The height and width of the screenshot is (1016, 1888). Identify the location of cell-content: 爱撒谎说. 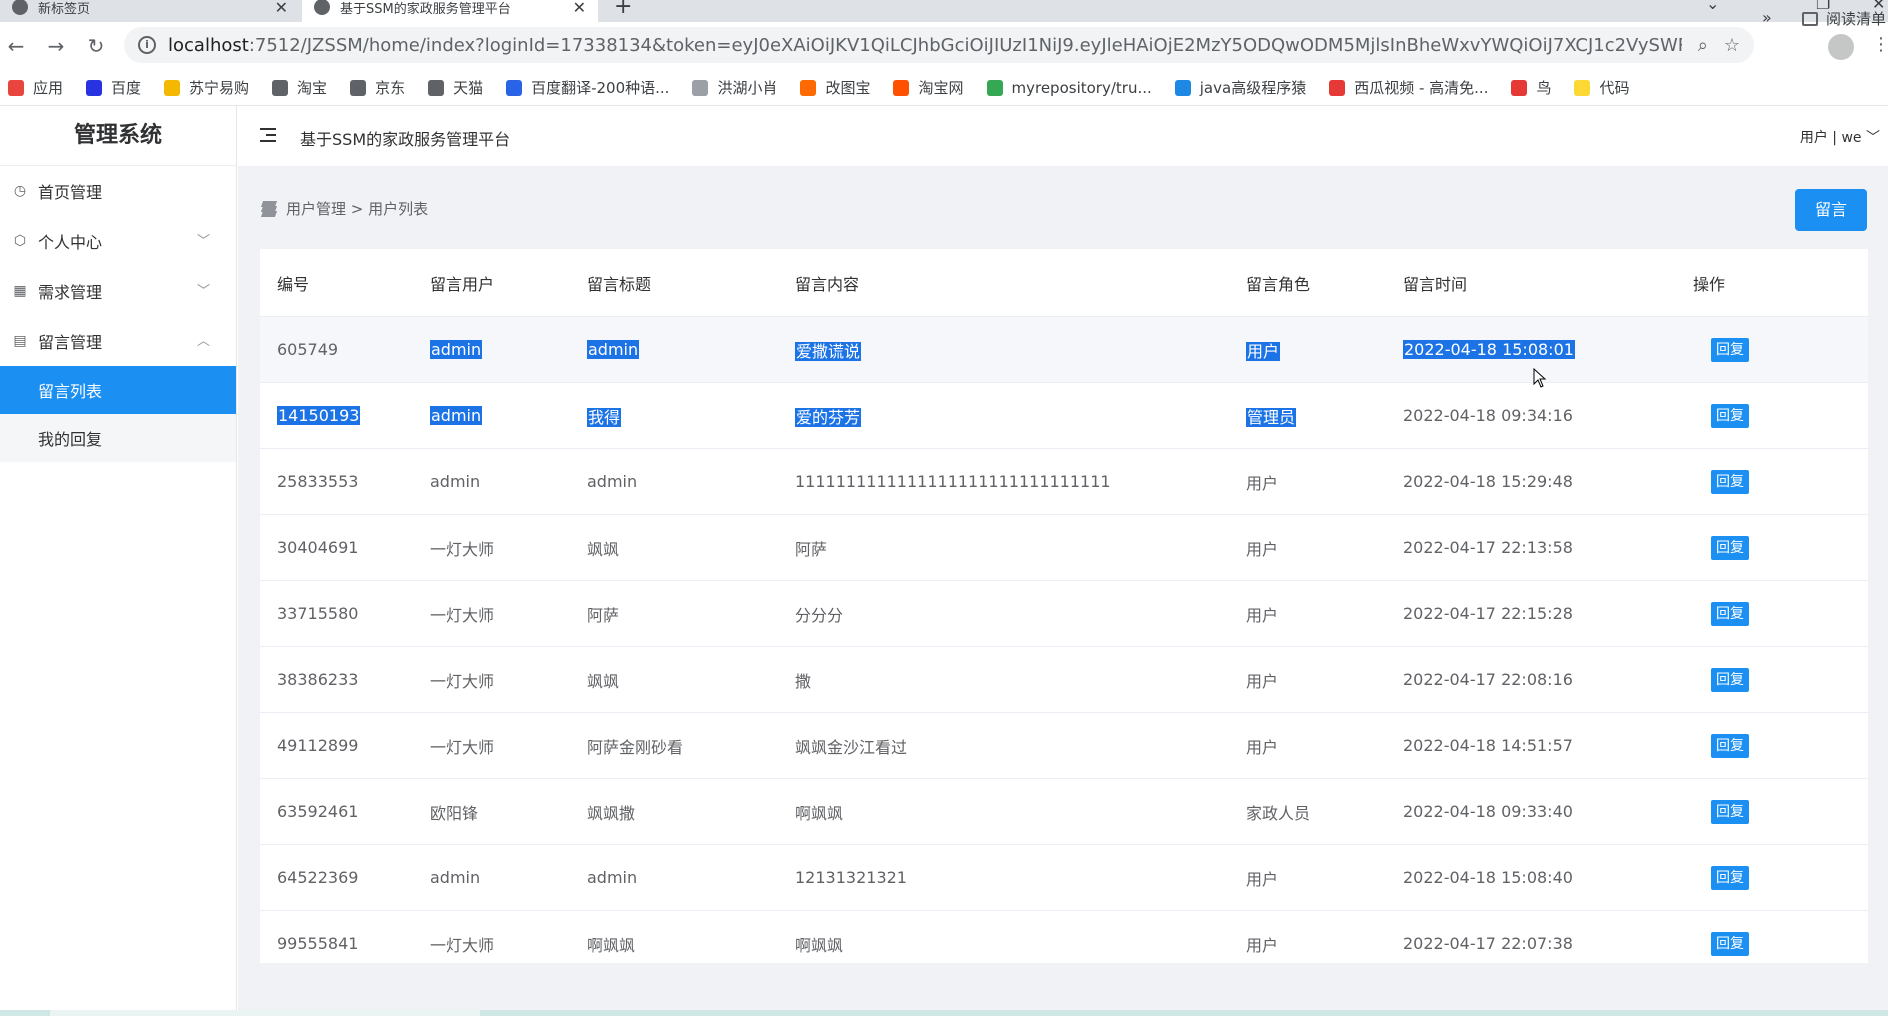
(1020, 350).